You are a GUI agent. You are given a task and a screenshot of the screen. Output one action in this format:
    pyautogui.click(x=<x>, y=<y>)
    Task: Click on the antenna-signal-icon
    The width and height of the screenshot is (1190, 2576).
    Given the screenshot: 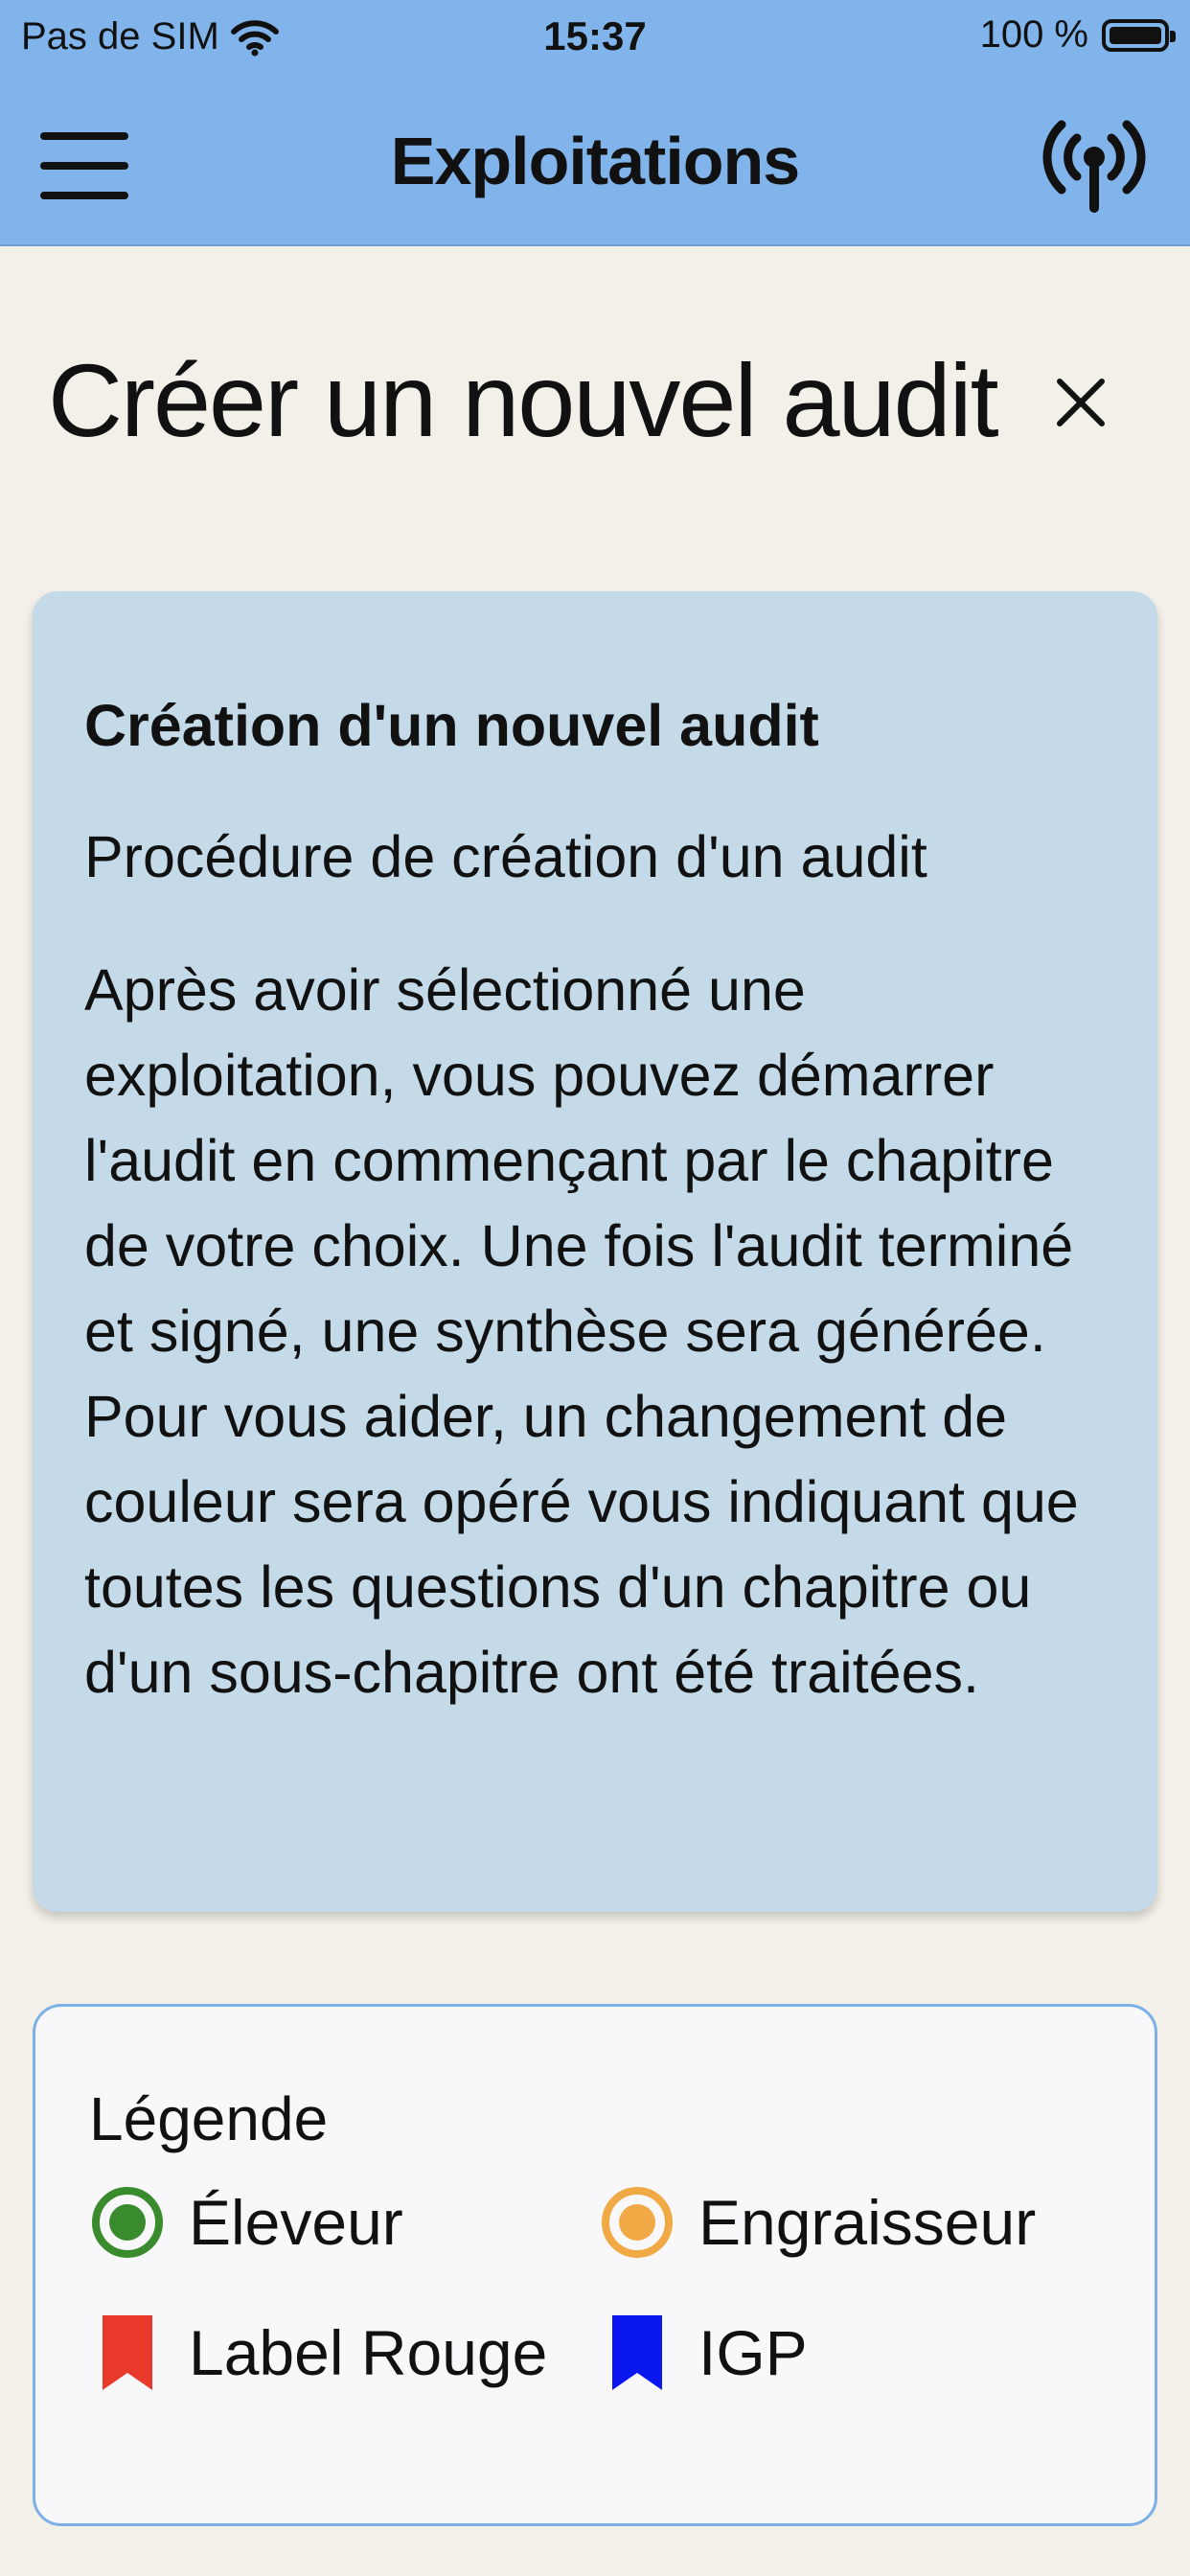 What is the action you would take?
    pyautogui.click(x=1094, y=166)
    